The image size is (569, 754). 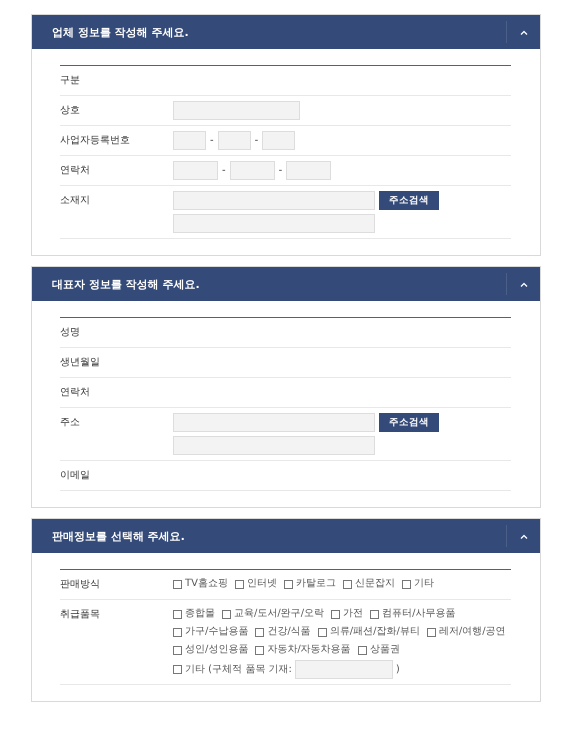 I want to click on checkbox-label: 의류/패션/잡화/뷰티, so click(x=375, y=632).